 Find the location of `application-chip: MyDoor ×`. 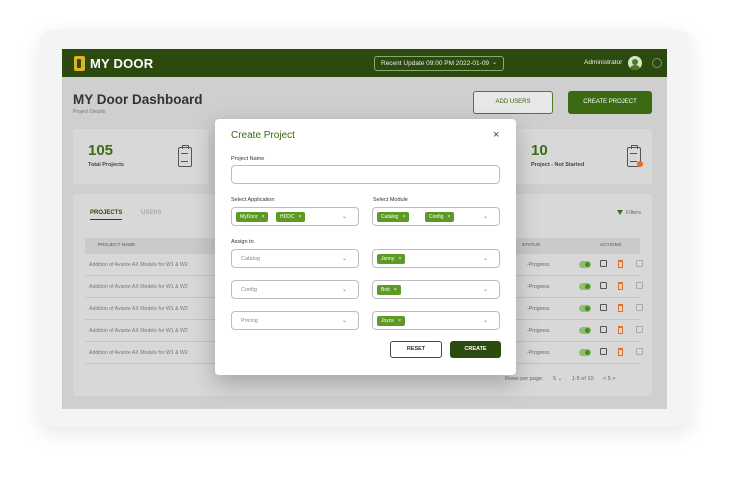

application-chip: MyDoor × is located at coordinates (252, 217).